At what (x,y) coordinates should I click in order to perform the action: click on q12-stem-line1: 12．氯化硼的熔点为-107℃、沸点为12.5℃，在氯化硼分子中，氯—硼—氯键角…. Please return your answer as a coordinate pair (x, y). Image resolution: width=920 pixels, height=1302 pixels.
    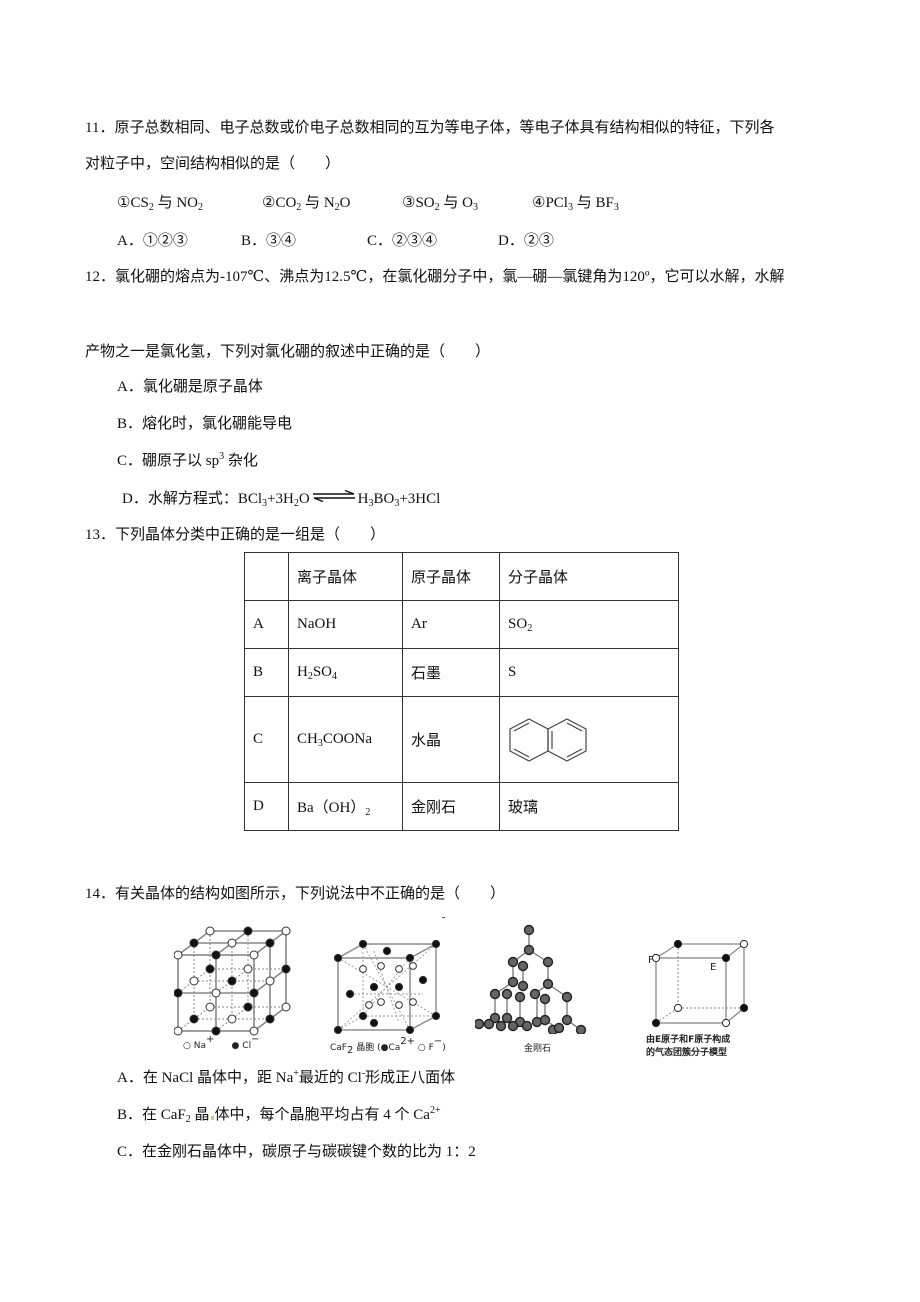
    Looking at the image, I should click on (435, 277).